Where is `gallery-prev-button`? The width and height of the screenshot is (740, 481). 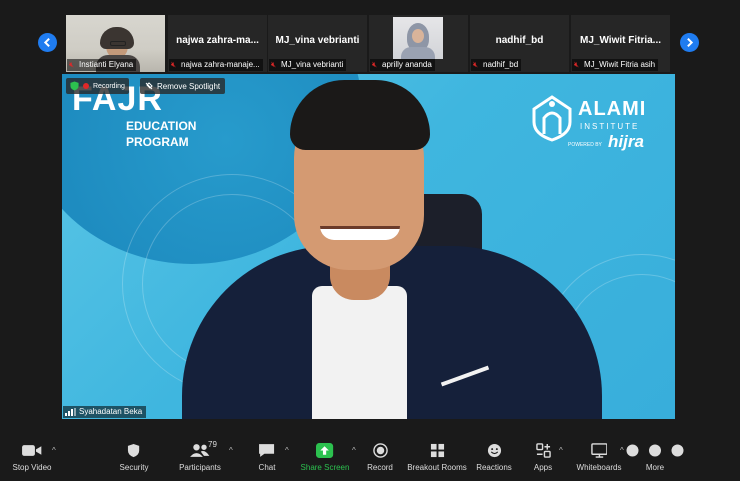 gallery-prev-button is located at coordinates (47, 42).